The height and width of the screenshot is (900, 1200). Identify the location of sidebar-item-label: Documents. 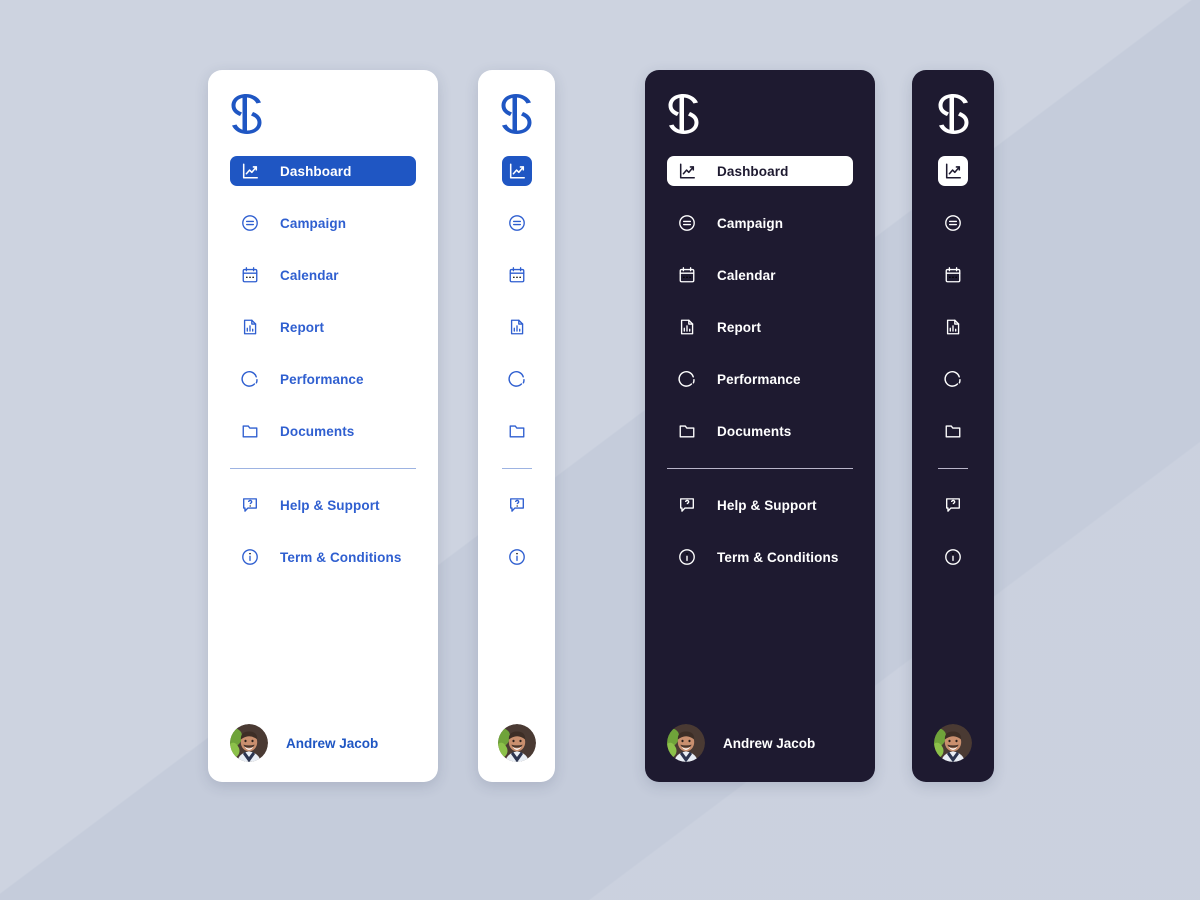
(317, 431).